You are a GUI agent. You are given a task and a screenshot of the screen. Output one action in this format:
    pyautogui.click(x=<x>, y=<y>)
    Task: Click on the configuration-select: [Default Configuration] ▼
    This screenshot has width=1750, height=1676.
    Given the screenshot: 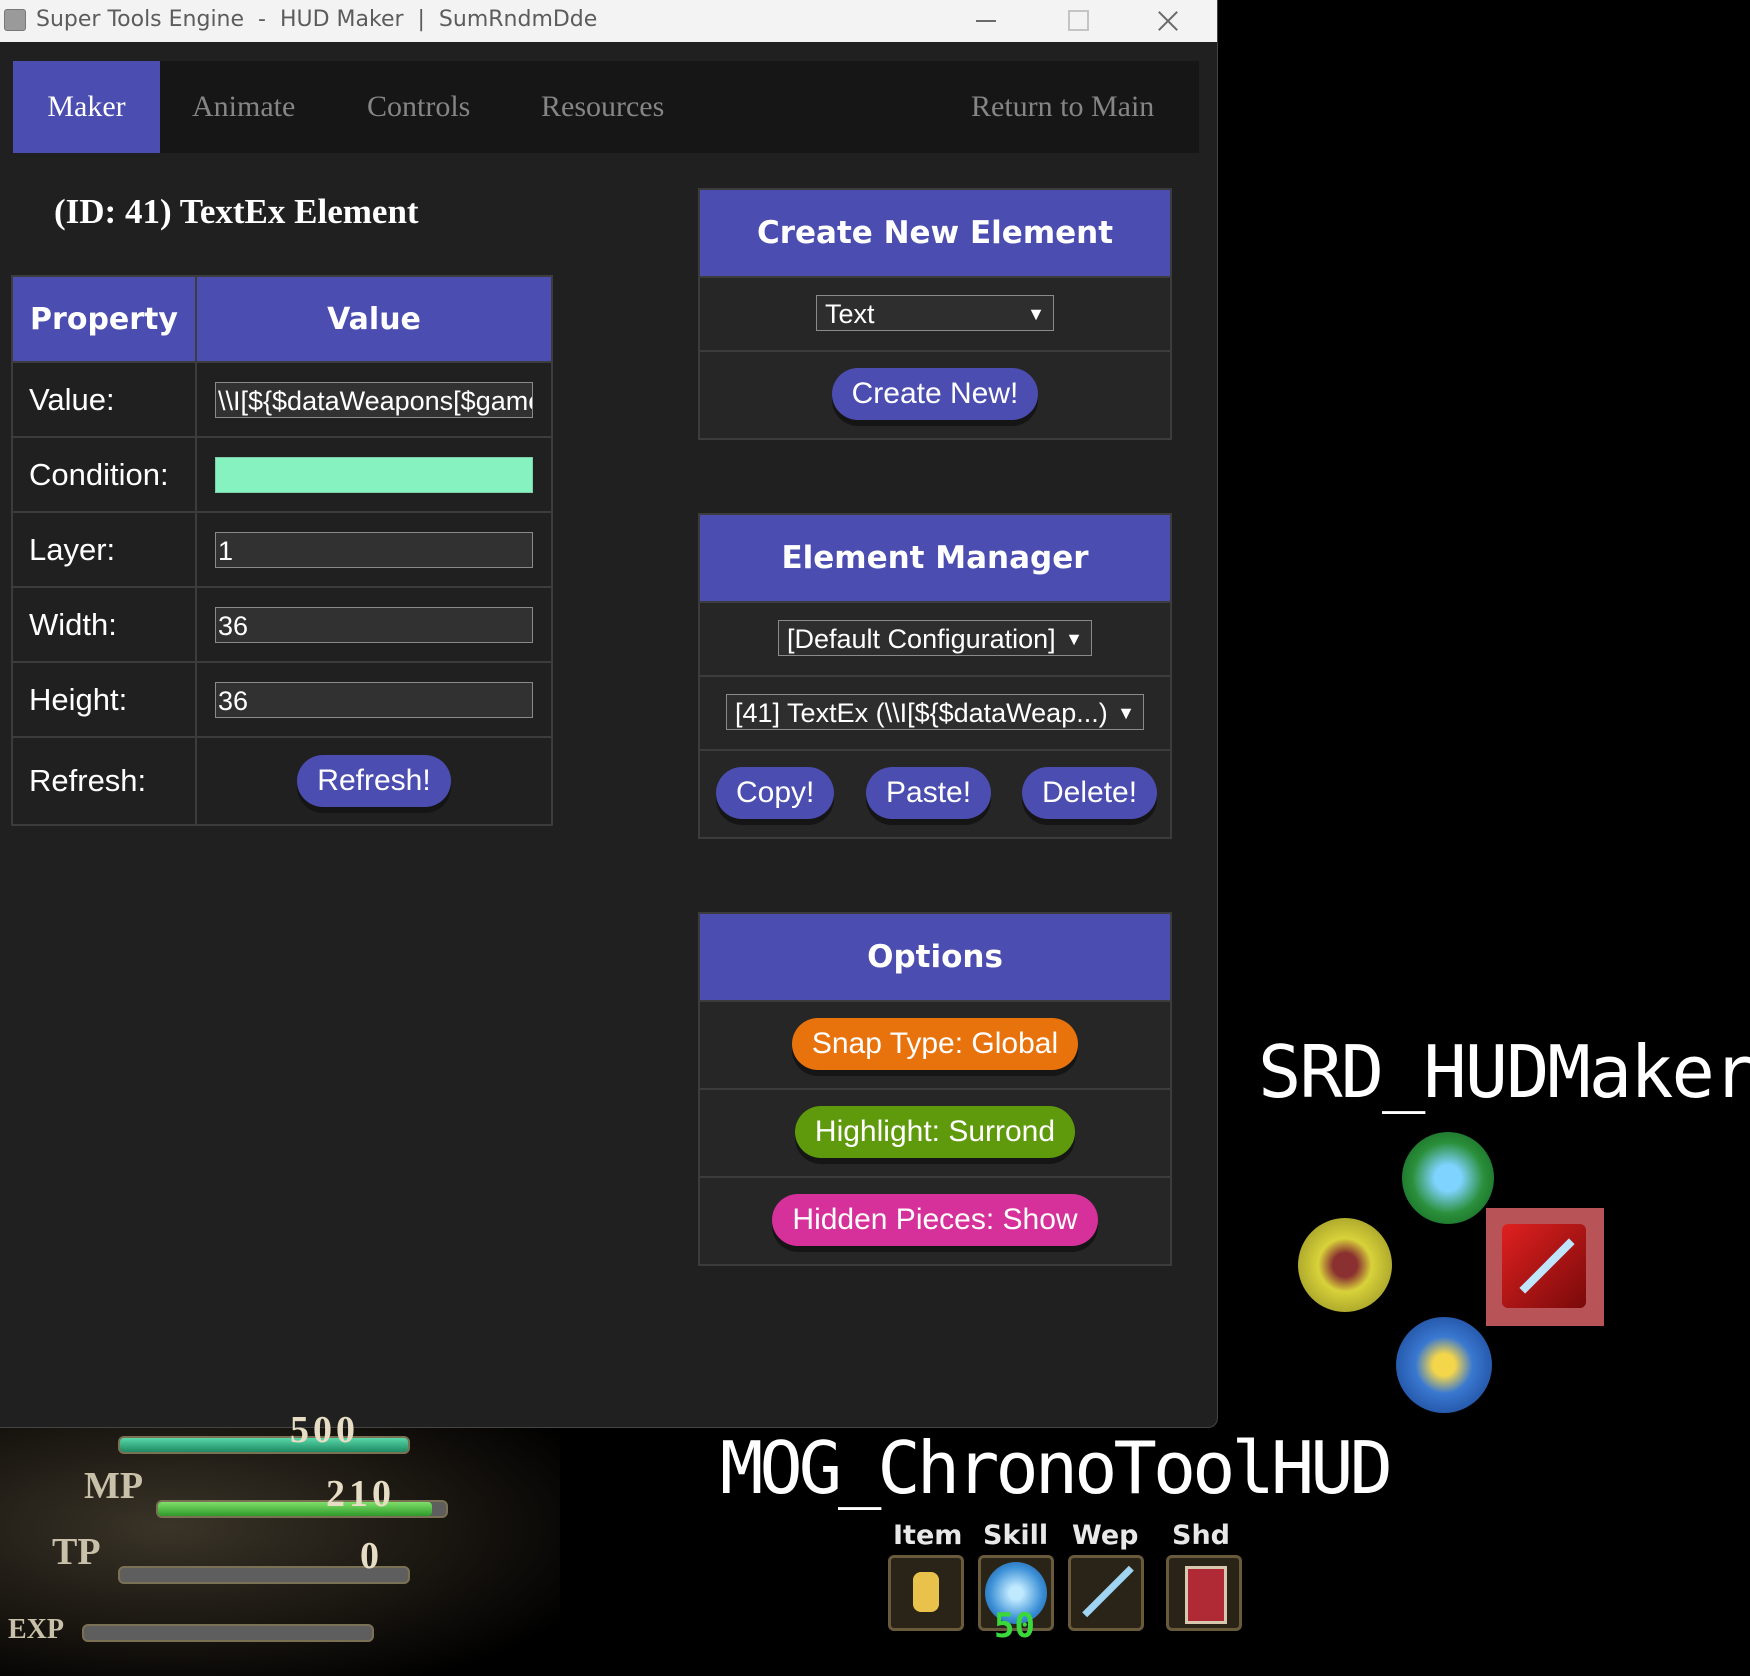 What is the action you would take?
    pyautogui.click(x=935, y=638)
    